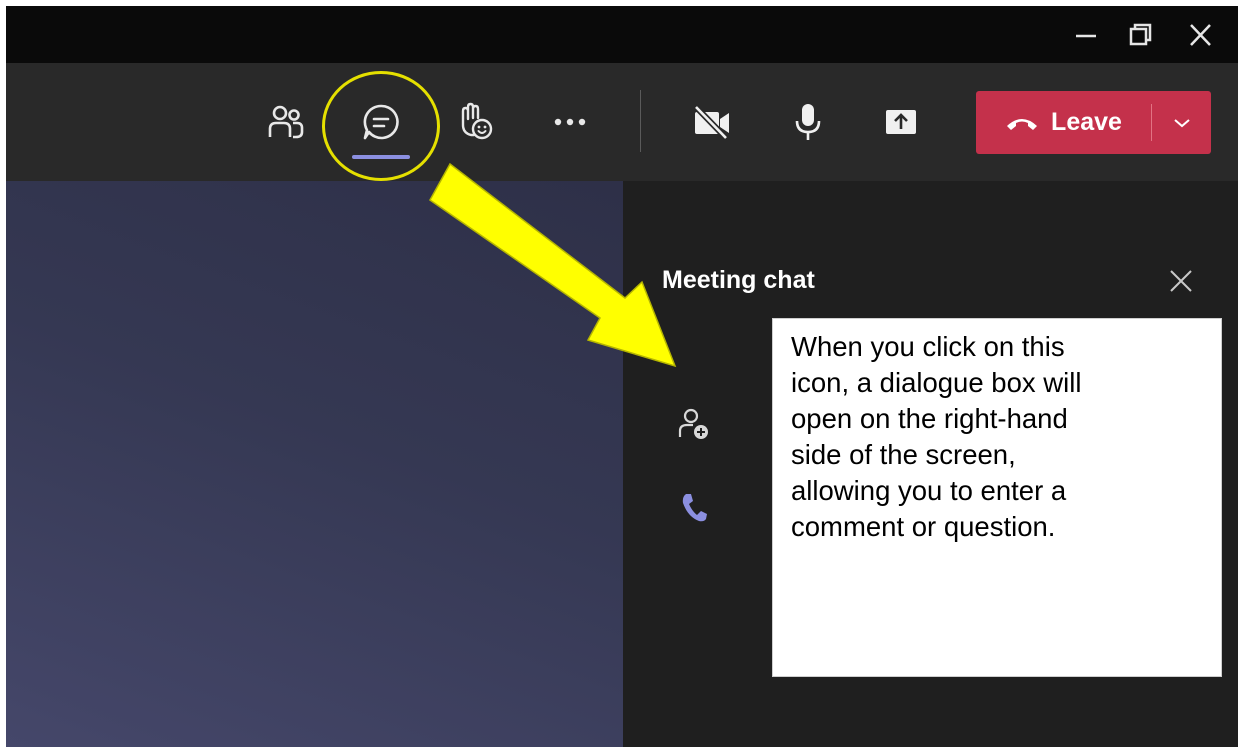 The height and width of the screenshot is (747, 1238). I want to click on annotation-arrow-icon, so click(553, 265).